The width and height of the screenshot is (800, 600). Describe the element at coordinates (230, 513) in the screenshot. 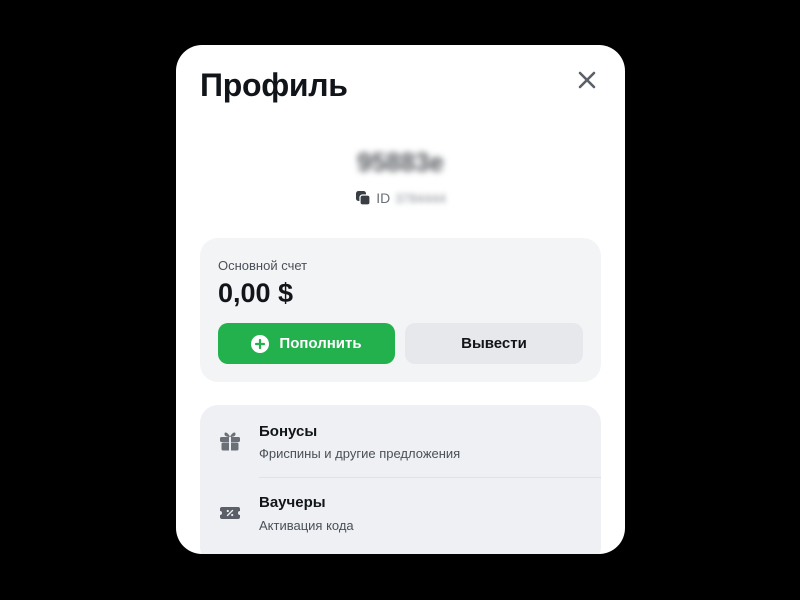

I see `voucher-icon` at that location.